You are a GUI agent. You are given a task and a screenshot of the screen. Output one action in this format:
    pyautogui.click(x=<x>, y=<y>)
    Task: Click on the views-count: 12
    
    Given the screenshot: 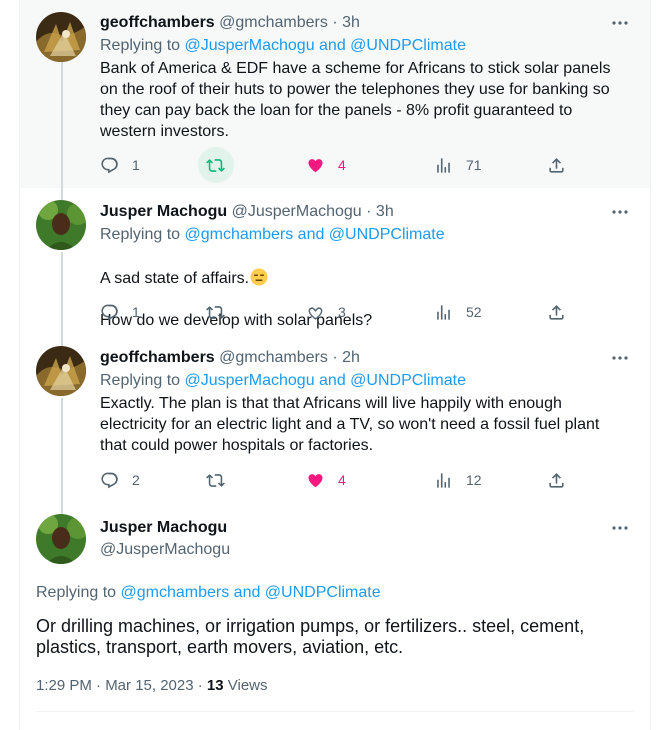 What is the action you would take?
    pyautogui.click(x=474, y=480)
    